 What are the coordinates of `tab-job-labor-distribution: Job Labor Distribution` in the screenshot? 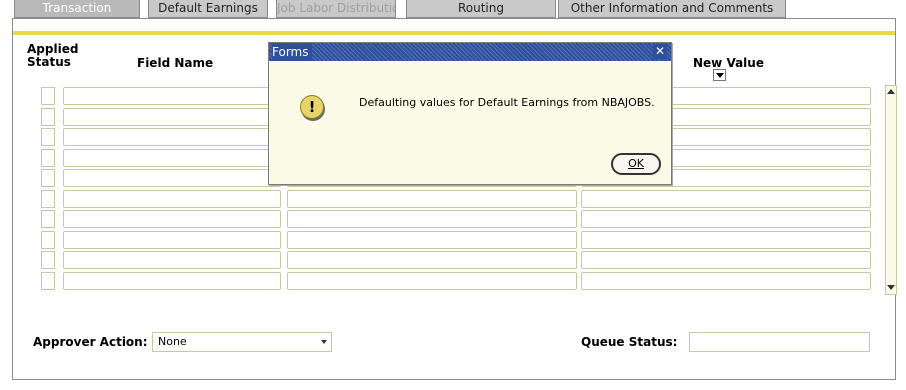 It's located at (336, 9).